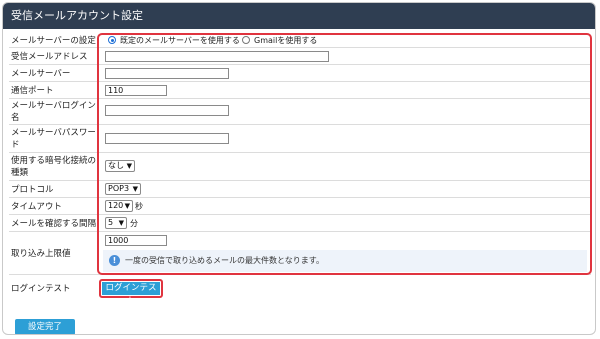  I want to click on password-label: メールサーバパスワード, so click(53, 139).